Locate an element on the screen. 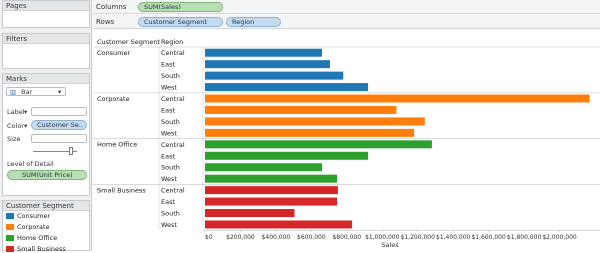 The height and width of the screenshot is (253, 600). x-tick-label: $1,200,000 is located at coordinates (418, 237).